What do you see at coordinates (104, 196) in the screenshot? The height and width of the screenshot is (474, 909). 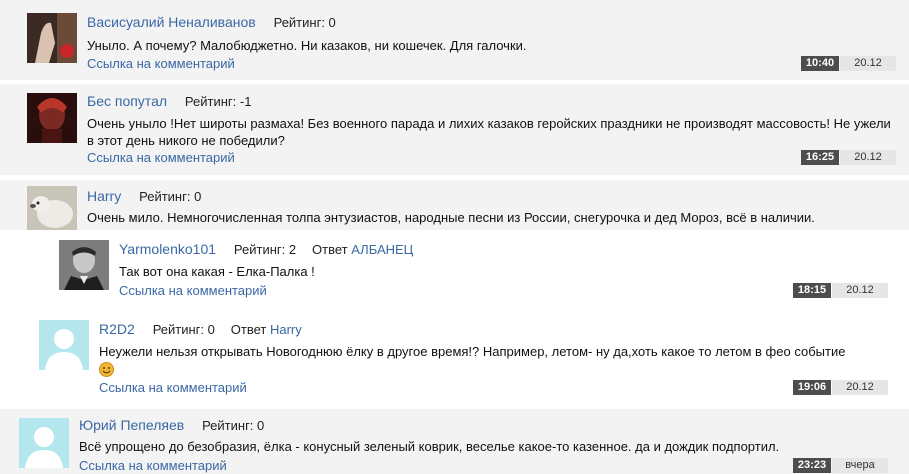 I see `author-name: Harry` at bounding box center [104, 196].